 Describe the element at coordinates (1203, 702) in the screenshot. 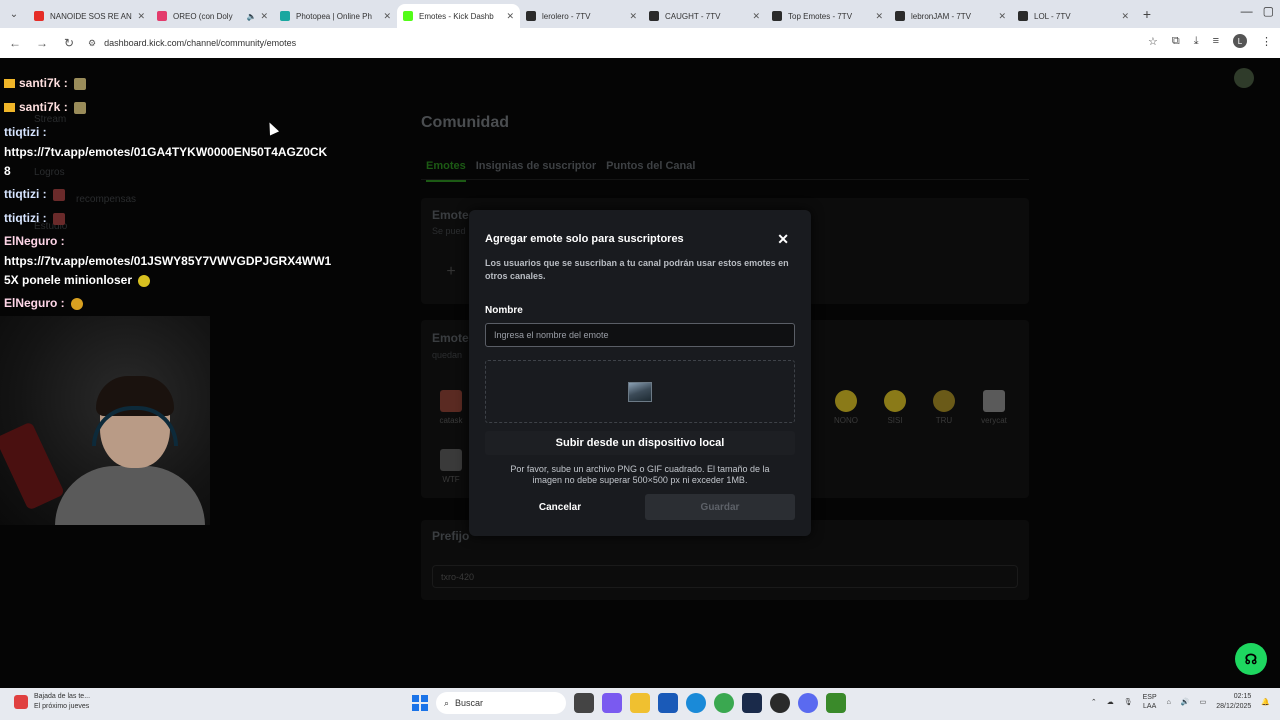

I see `battery-icon: ▭` at that location.